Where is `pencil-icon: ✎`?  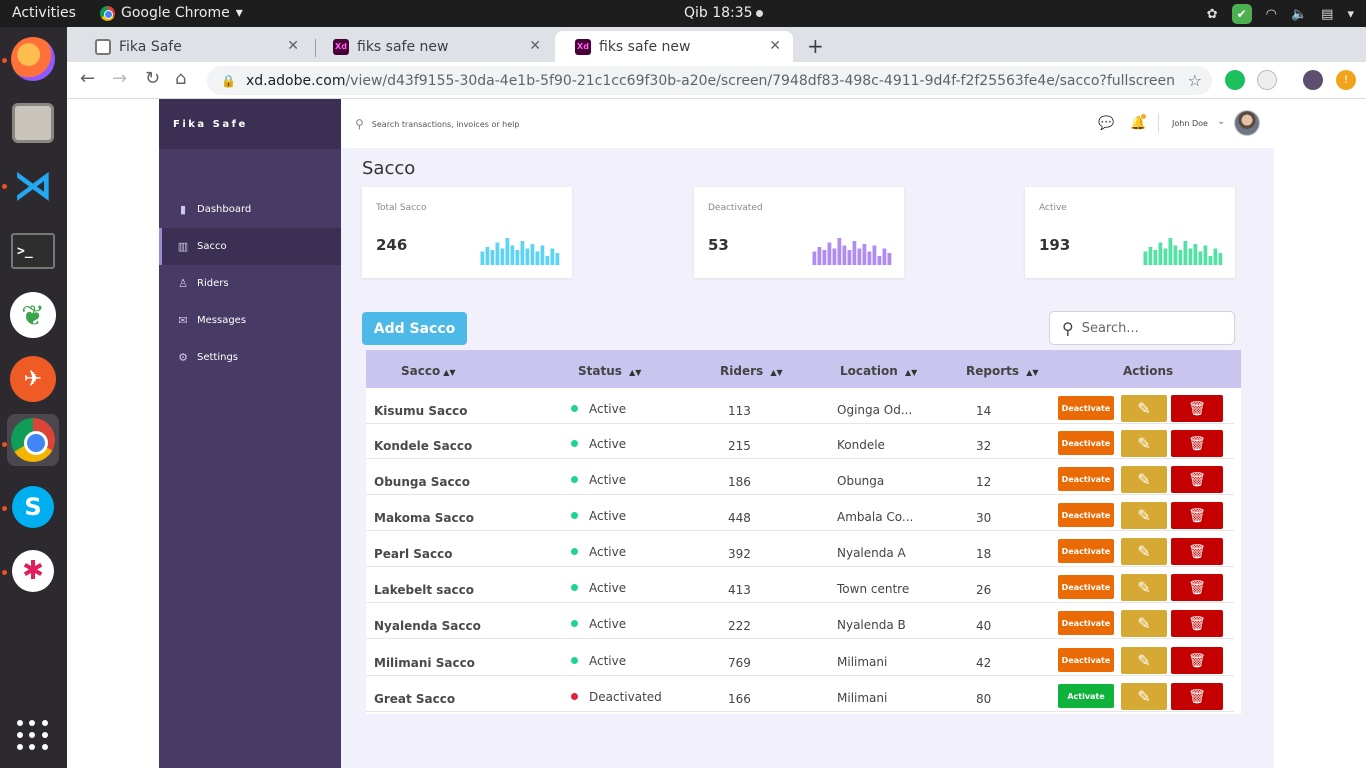
pencil-icon: ✎ is located at coordinates (1144, 443).